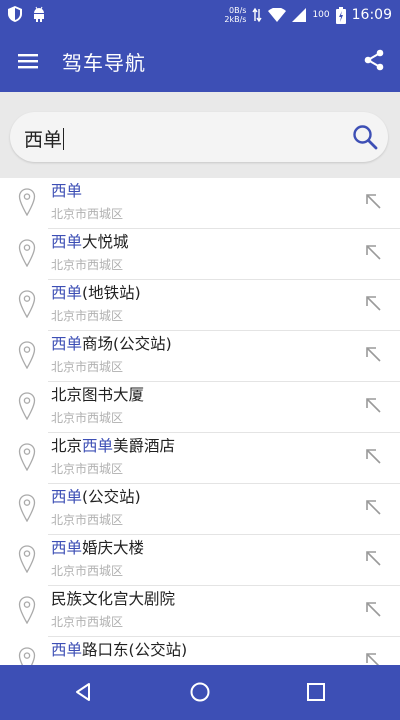 The width and height of the screenshot is (400, 720). Describe the element at coordinates (67, 446) in the screenshot. I see `result-title-prefix: 北京` at that location.